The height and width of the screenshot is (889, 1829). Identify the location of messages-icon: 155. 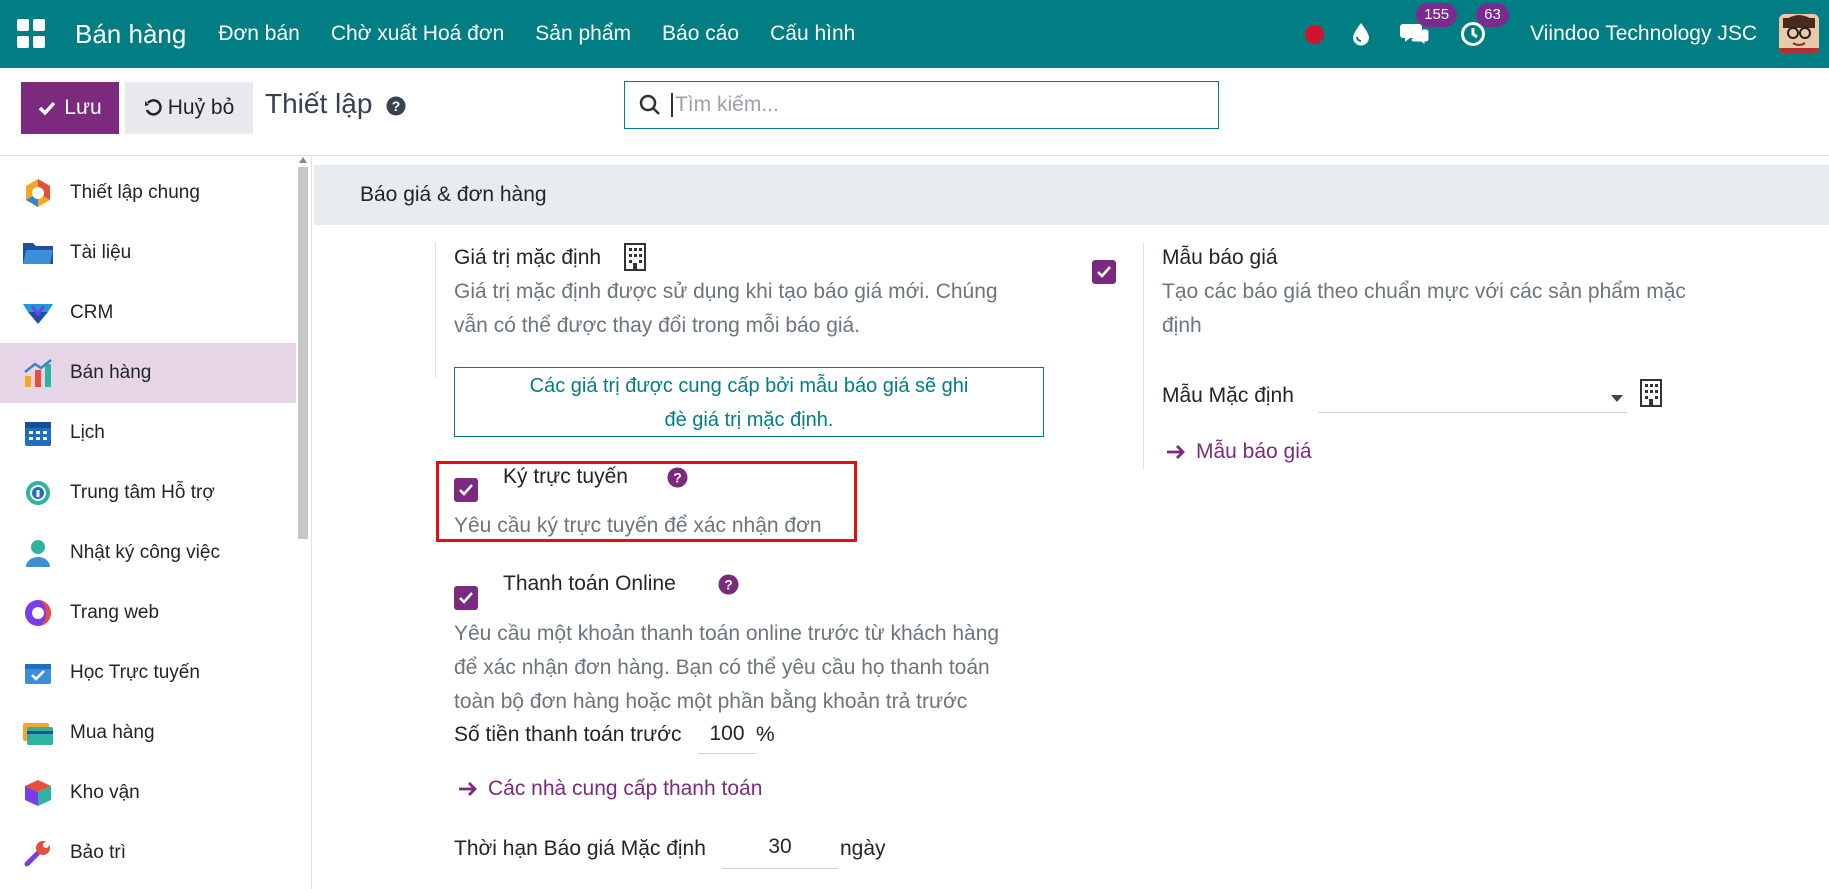
(1429, 25).